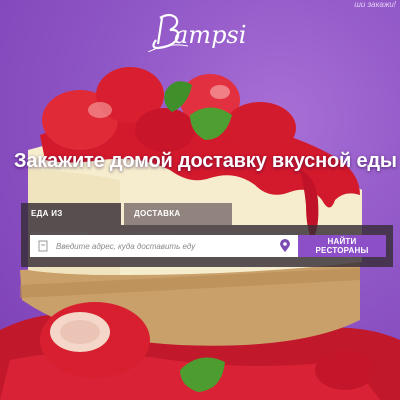 This screenshot has width=400, height=400. I want to click on tab-restaurant-food: ЕДА ИЗ РЕСТОРАНОВ, so click(71, 221).